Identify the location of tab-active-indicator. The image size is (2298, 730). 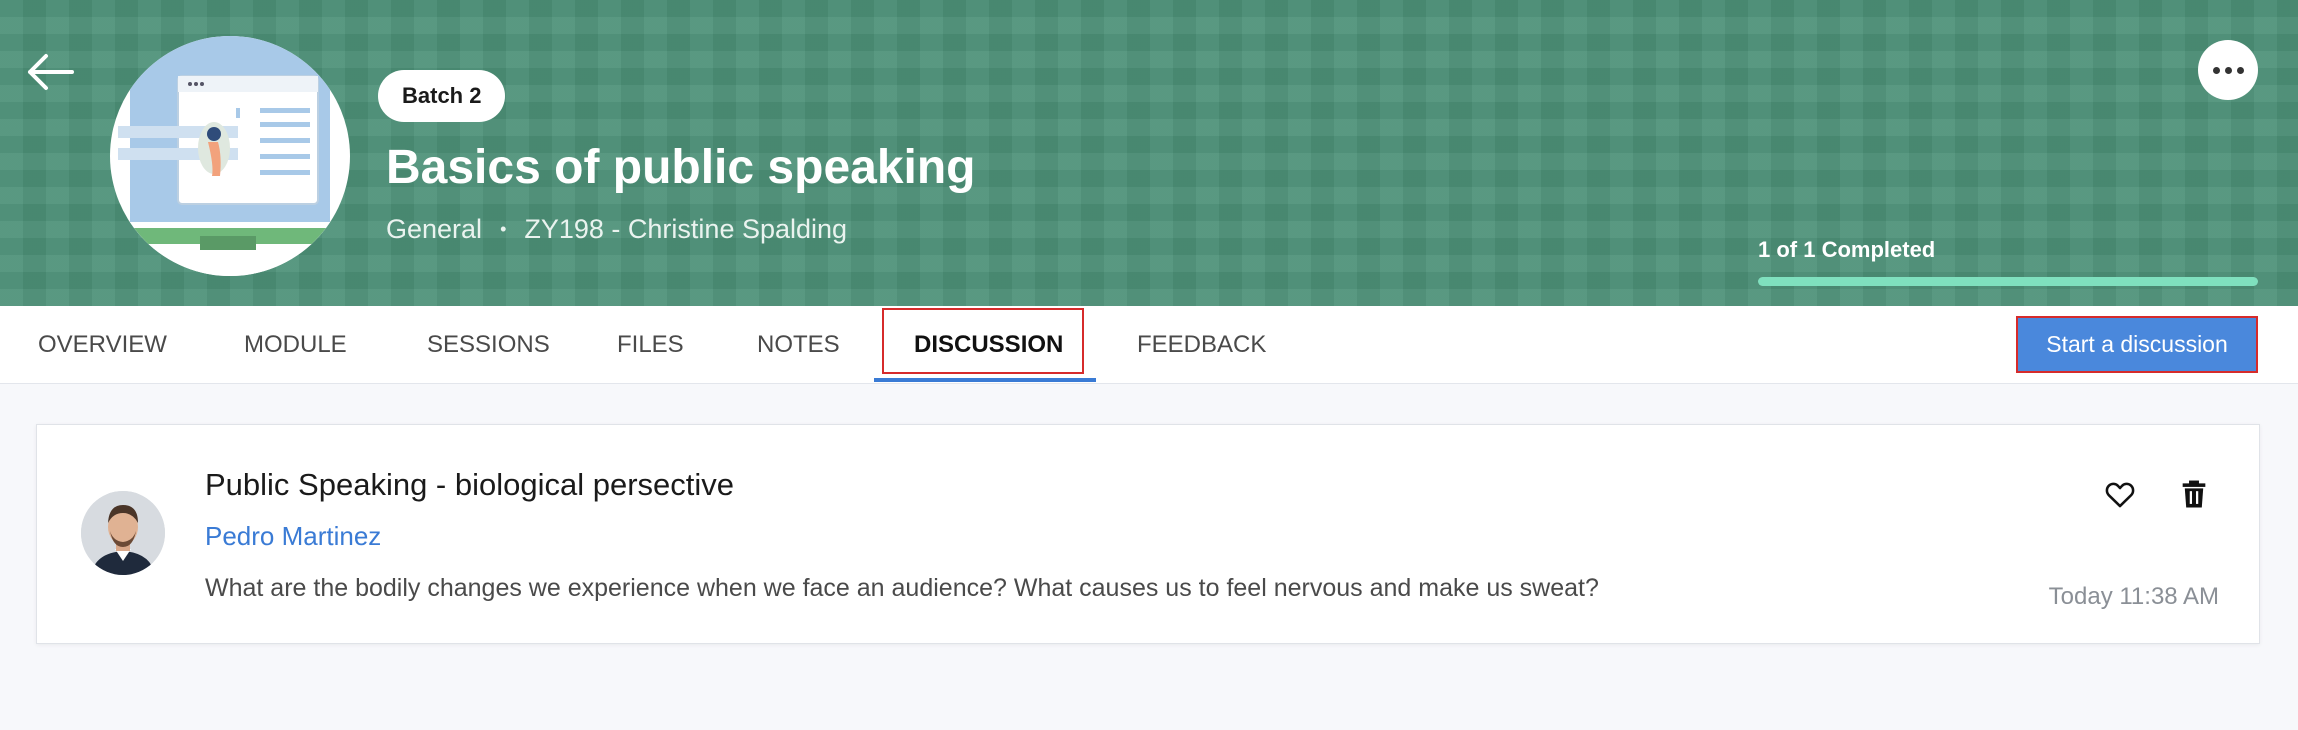
(985, 380).